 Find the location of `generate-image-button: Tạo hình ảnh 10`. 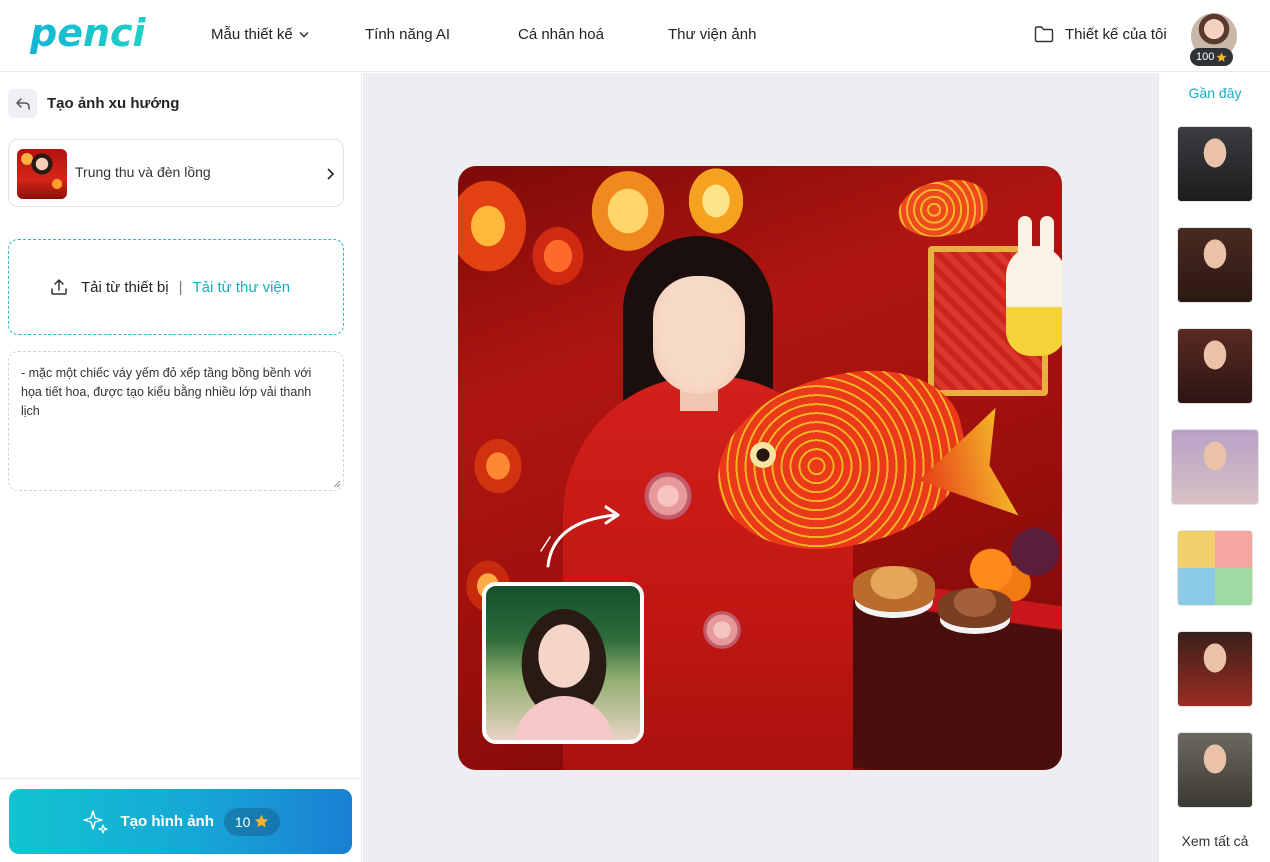

generate-image-button: Tạo hình ảnh 10 is located at coordinates (180, 821).